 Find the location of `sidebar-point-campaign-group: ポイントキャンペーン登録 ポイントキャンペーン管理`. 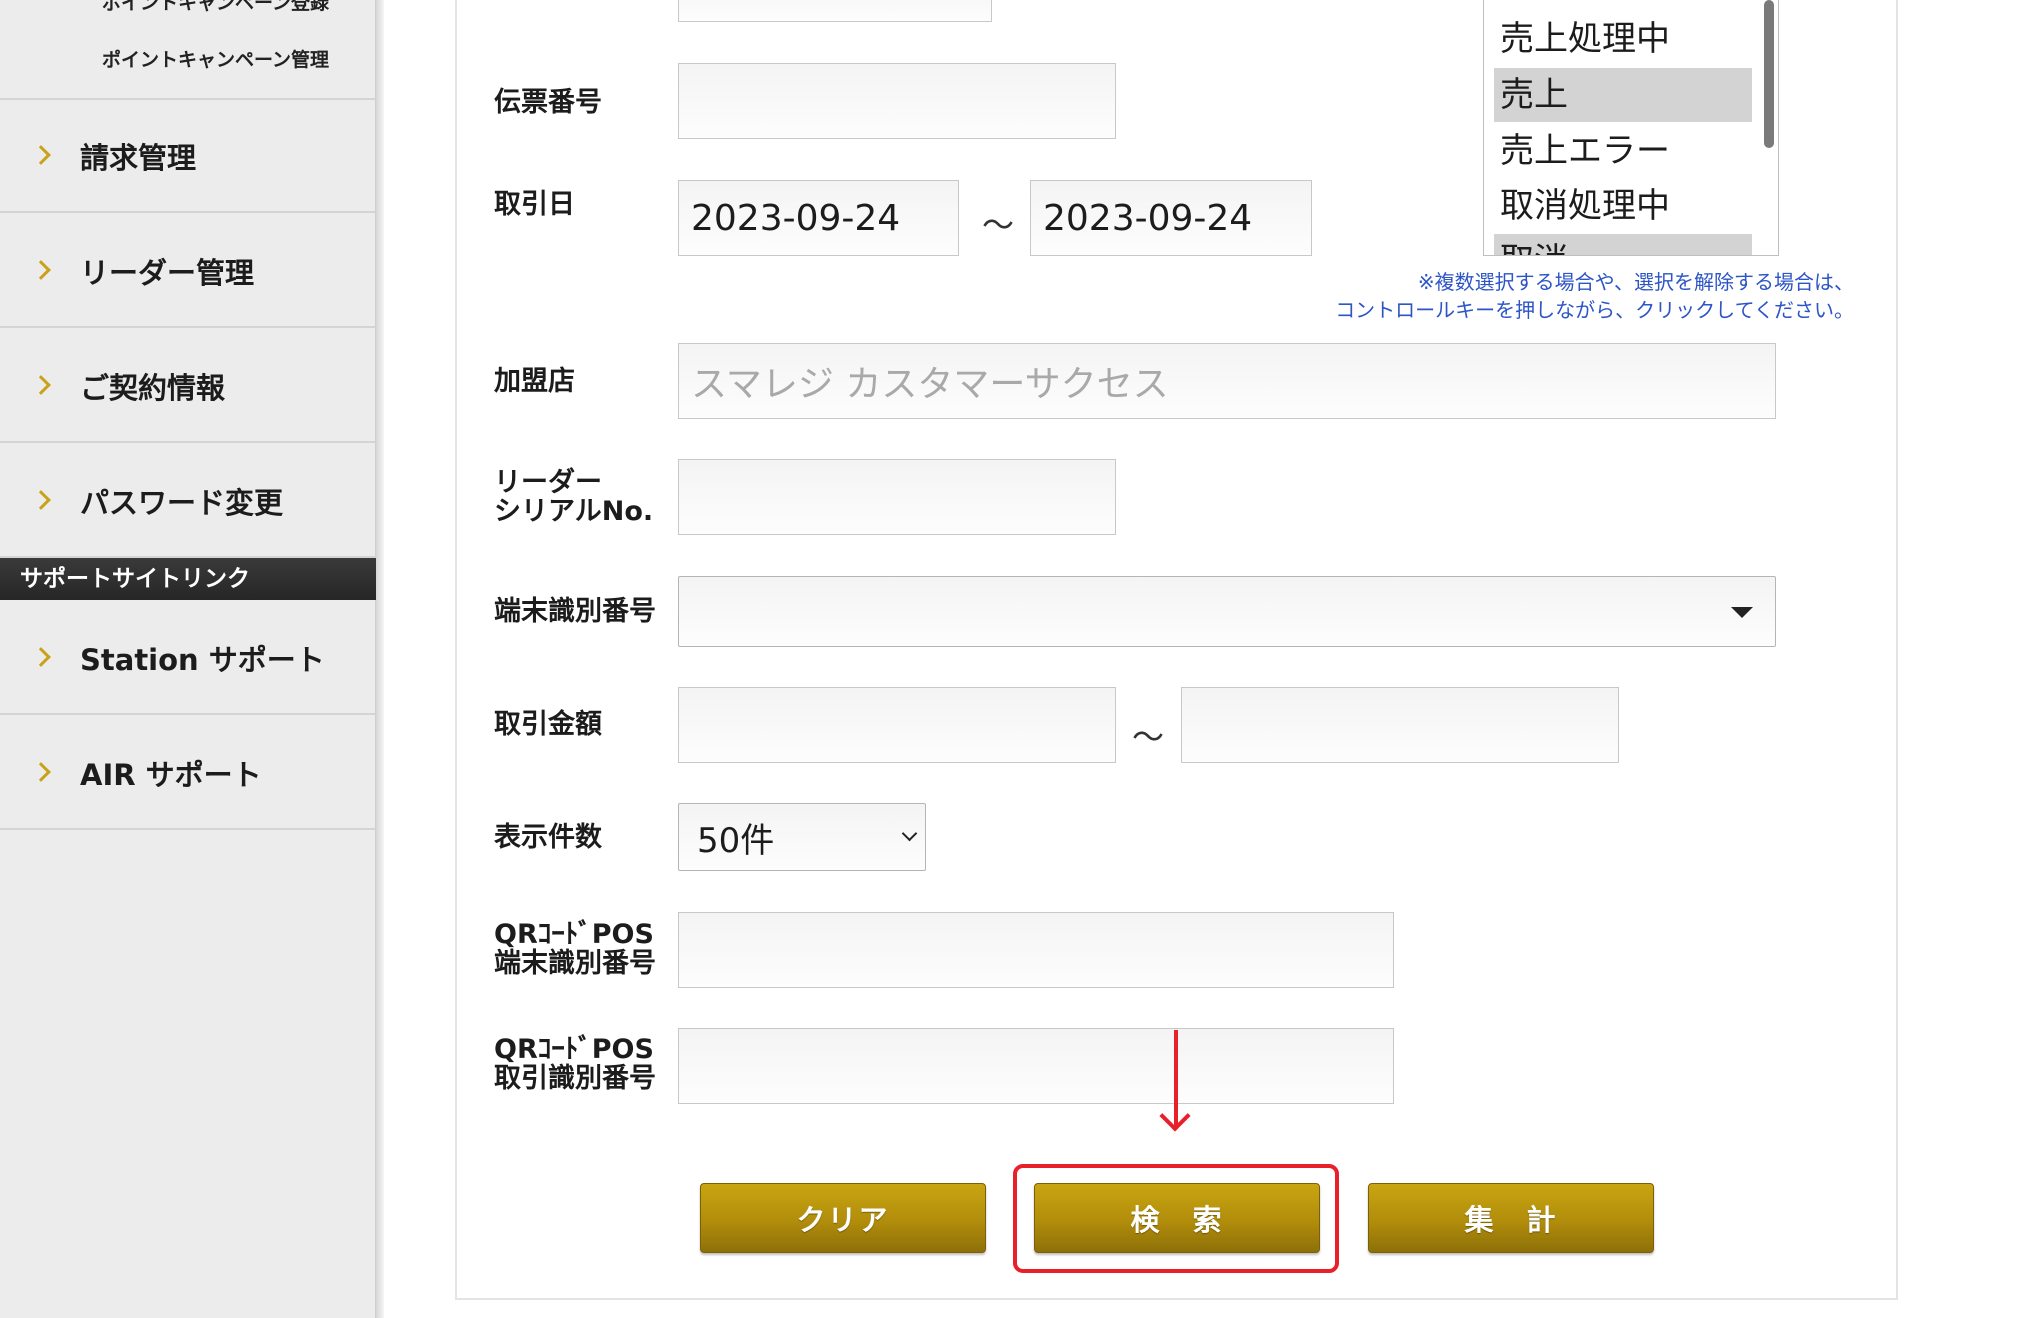

sidebar-point-campaign-group: ポイントキャンペーン登録 ポイントキャンペーン管理 is located at coordinates (188, 50).